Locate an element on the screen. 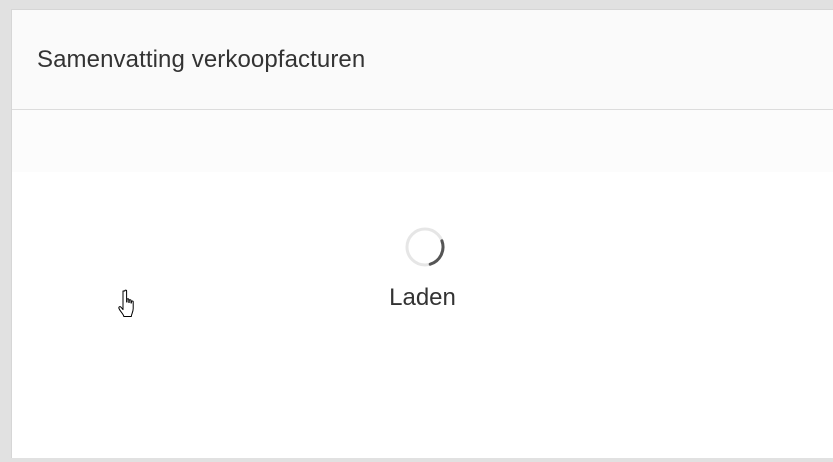  panel-title: Samenvatting verkoopfacturen is located at coordinates (201, 59).